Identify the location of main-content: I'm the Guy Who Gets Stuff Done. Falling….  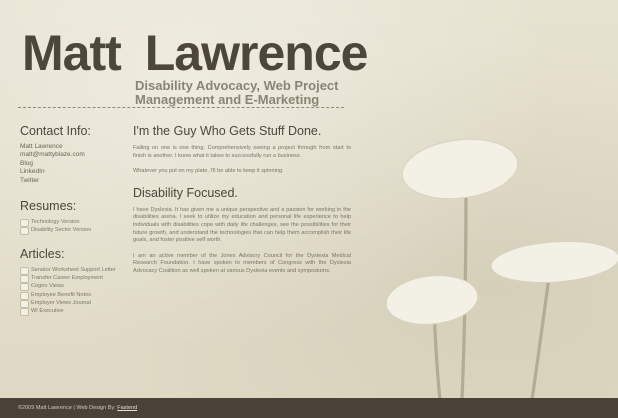
(242, 204).